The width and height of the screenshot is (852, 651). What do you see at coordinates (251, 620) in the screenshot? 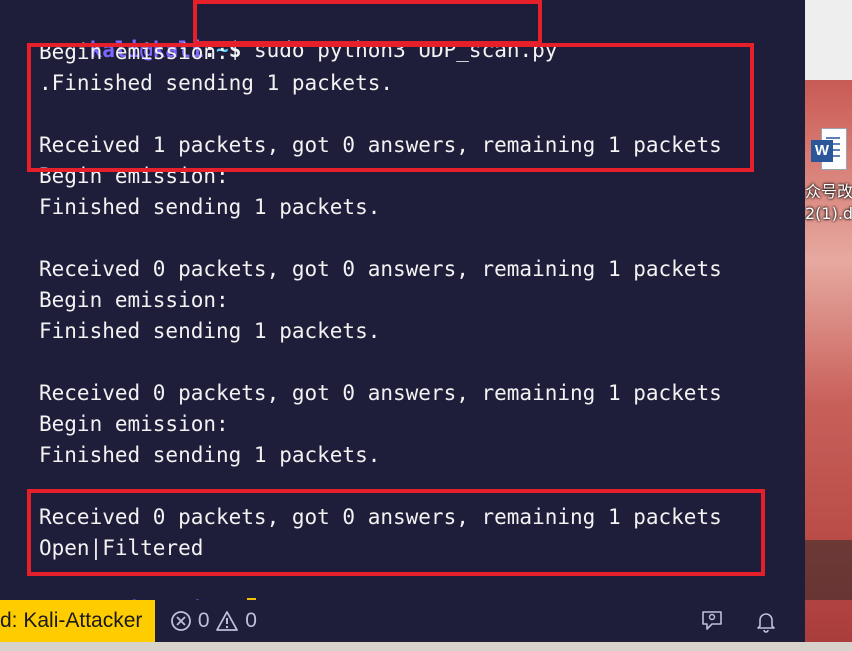
I see `warning-count: 0` at bounding box center [251, 620].